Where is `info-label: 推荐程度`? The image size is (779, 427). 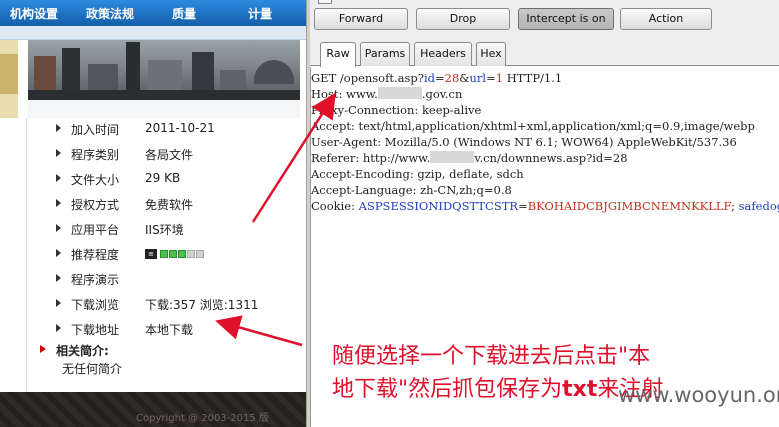
info-label: 推荐程度 is located at coordinates (95, 255).